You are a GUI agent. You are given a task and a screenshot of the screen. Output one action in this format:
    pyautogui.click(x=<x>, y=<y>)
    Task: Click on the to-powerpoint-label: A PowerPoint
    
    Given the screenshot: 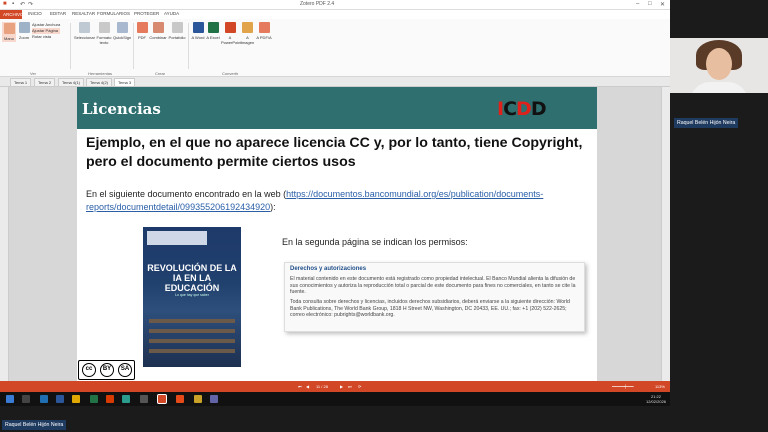 What is the action you would take?
    pyautogui.click(x=231, y=40)
    